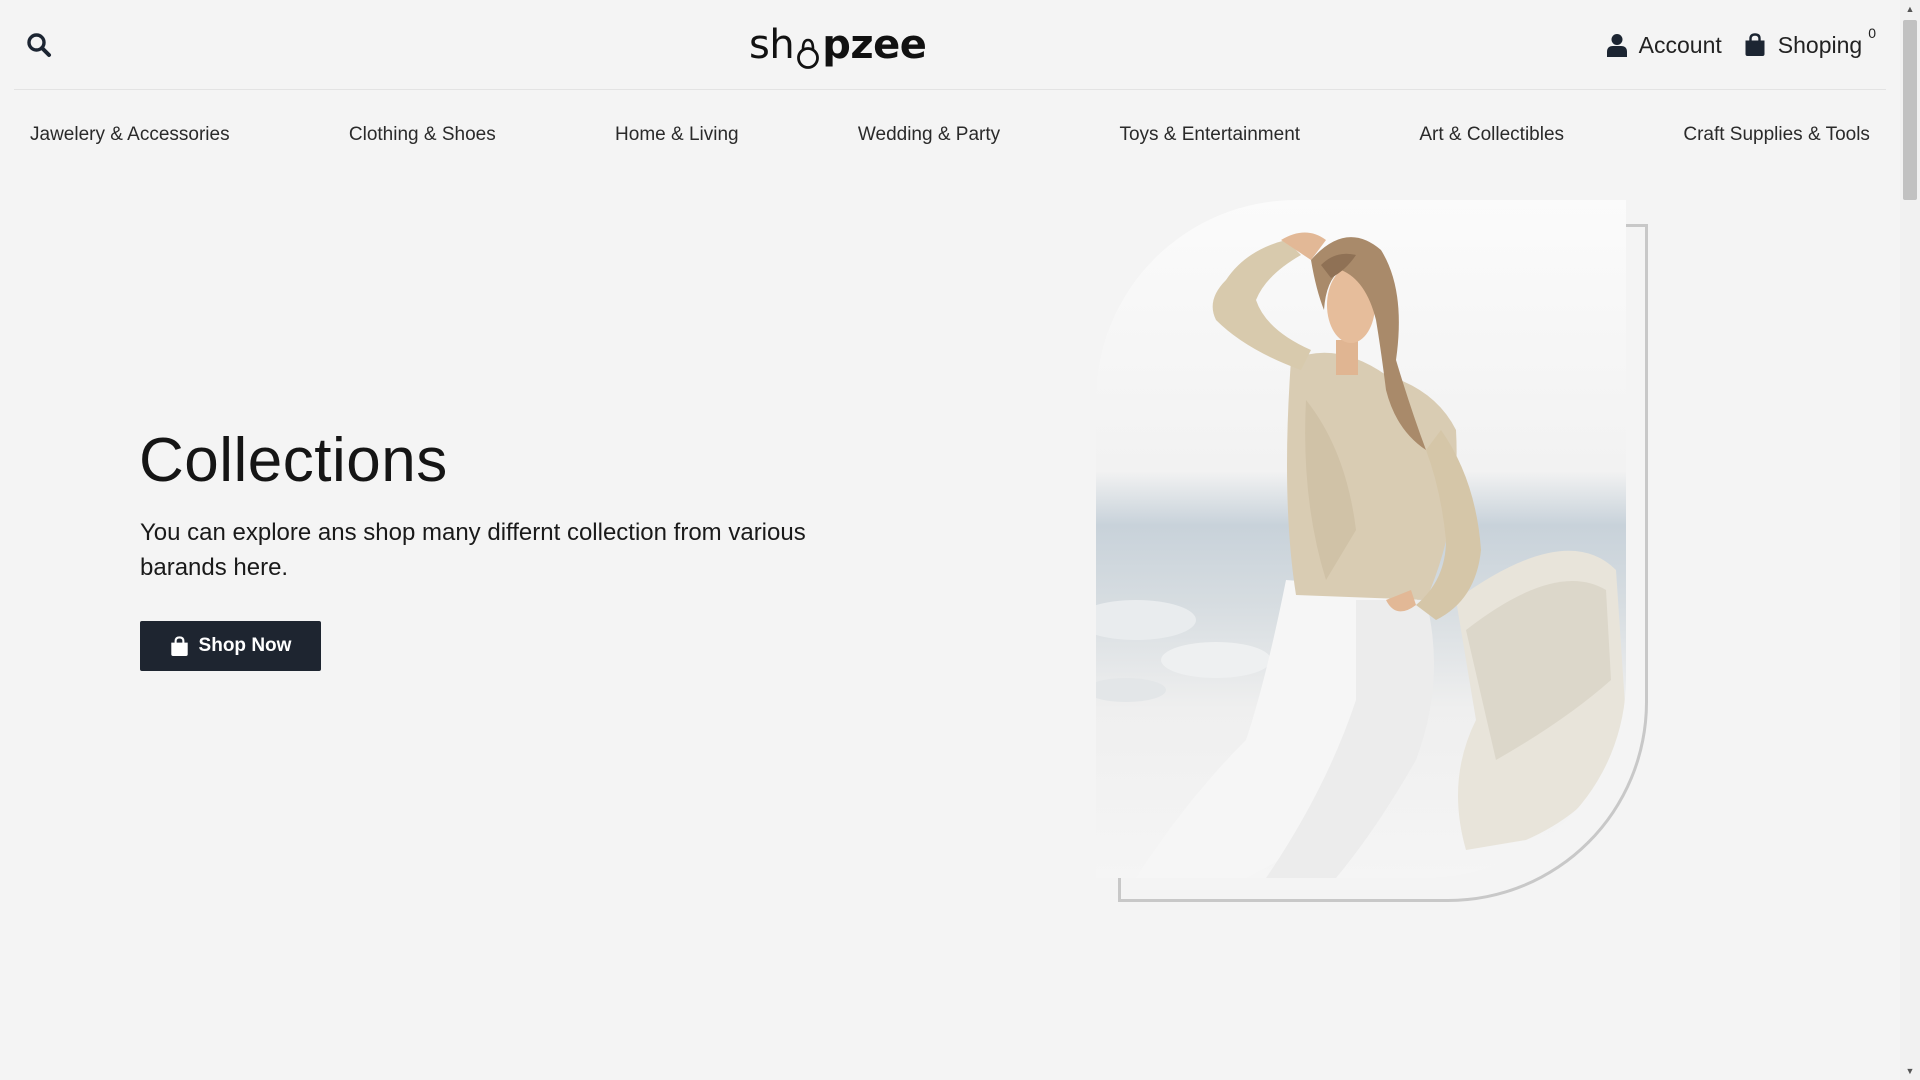 Image resolution: width=1920 pixels, height=1080 pixels. Describe the element at coordinates (874, 45) in the screenshot. I see `logo-text-right: pzee` at that location.